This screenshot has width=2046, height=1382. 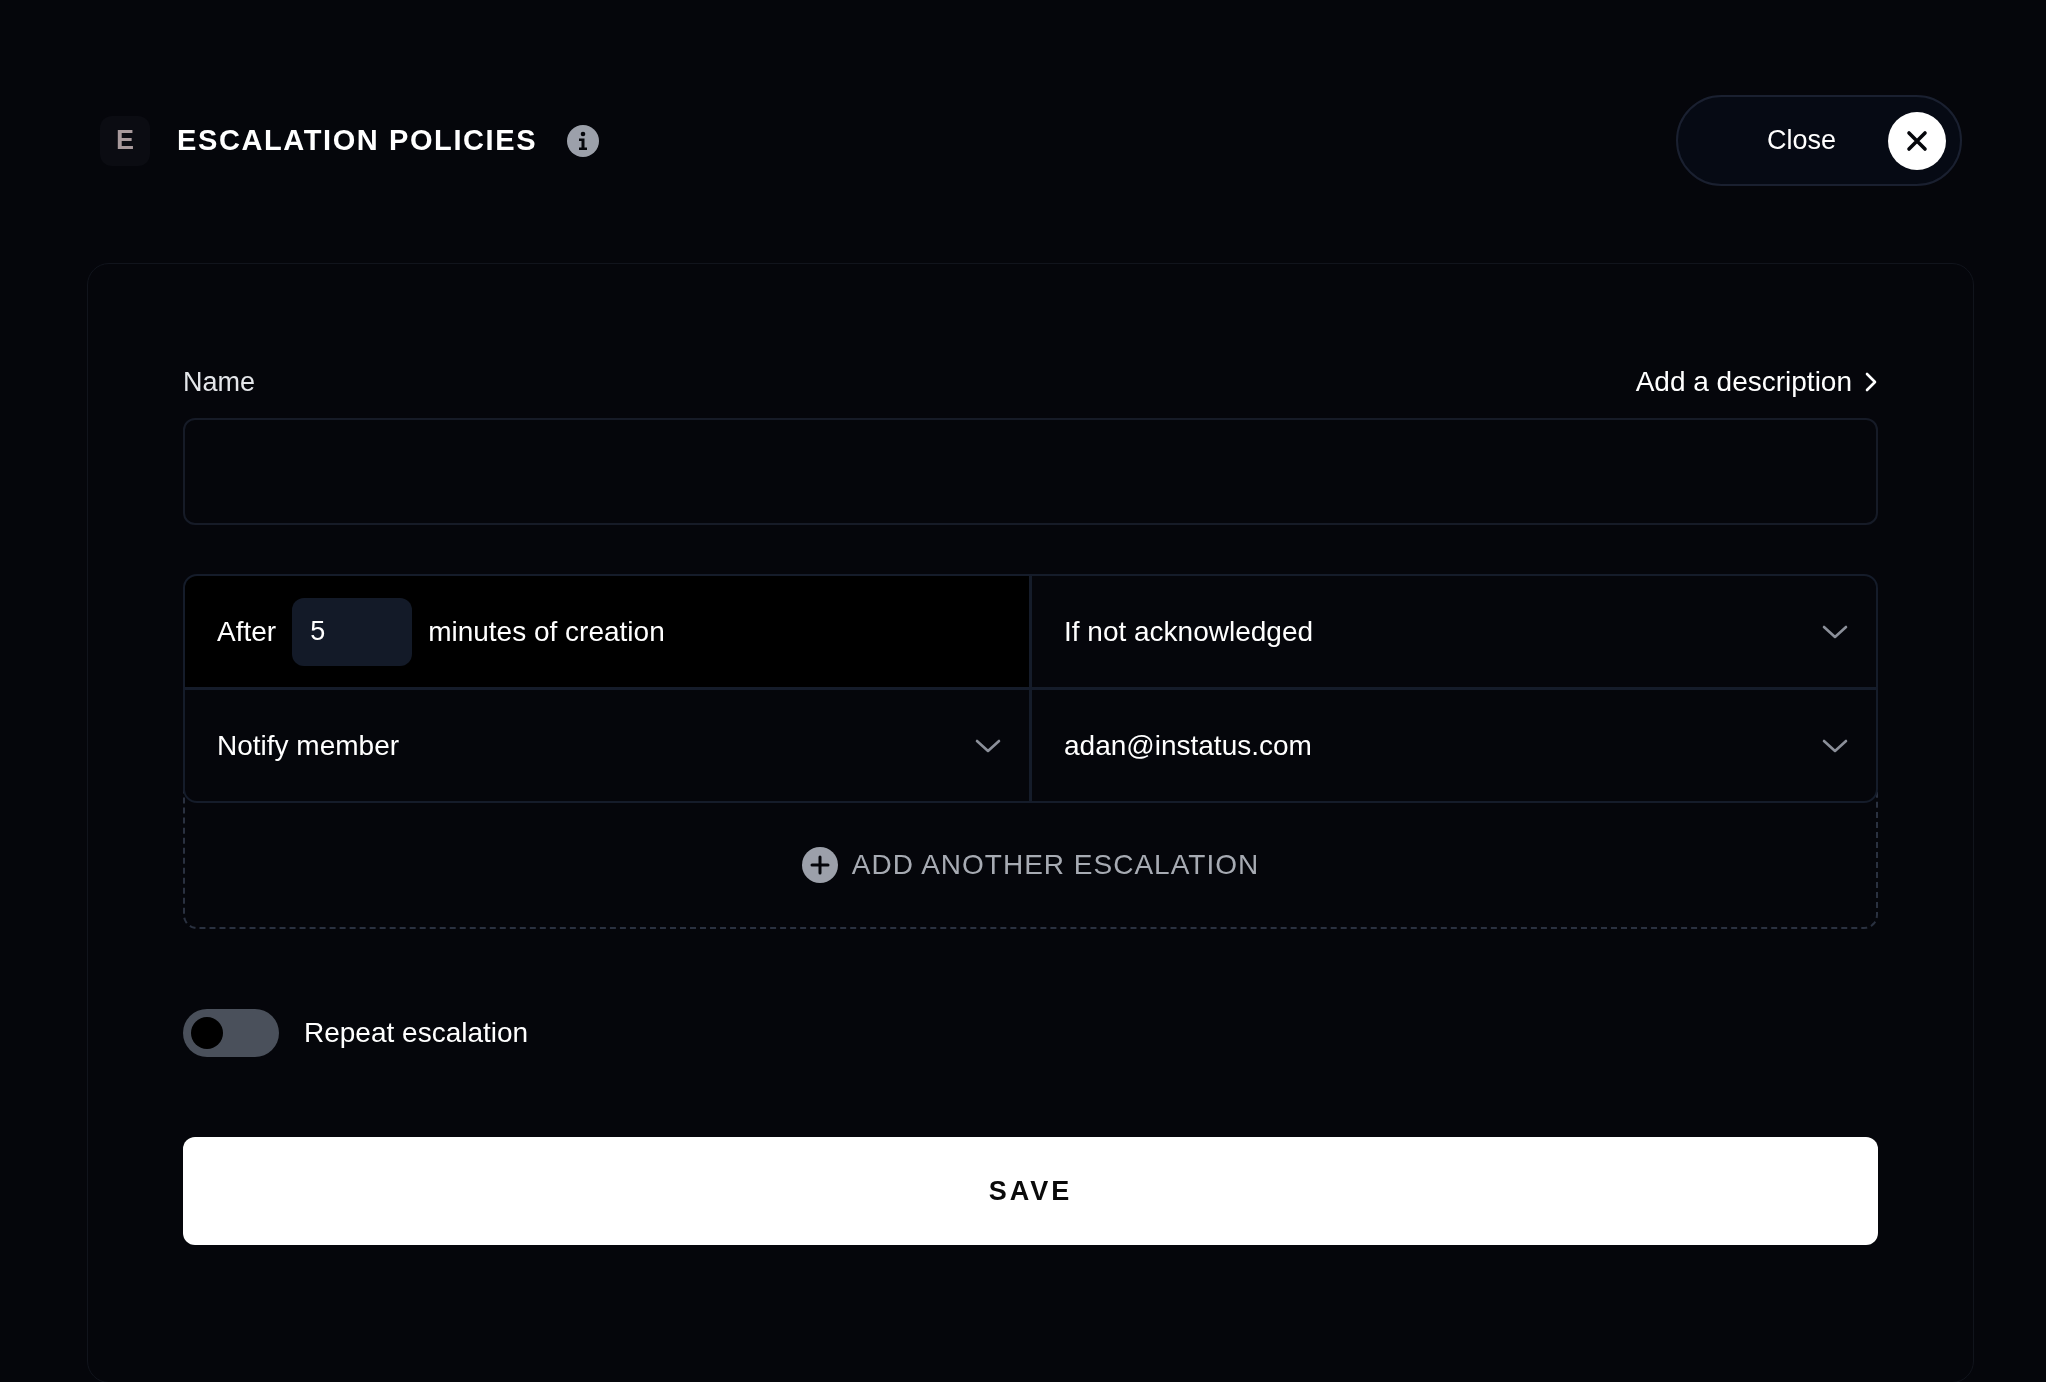 What do you see at coordinates (1819, 140) in the screenshot?
I see `close-button: Close` at bounding box center [1819, 140].